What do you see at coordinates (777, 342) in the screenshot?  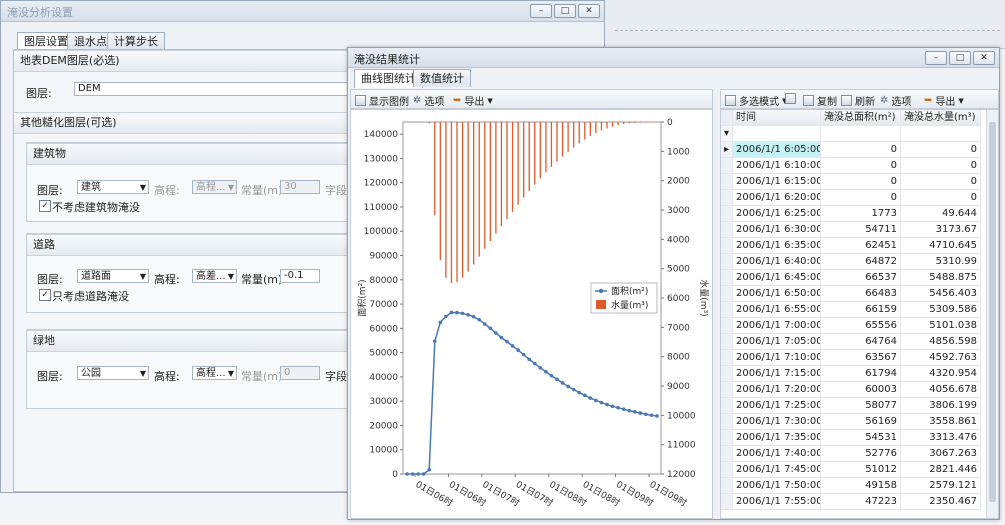 I see `table-cell: 2006/1/1 7:05:00` at bounding box center [777, 342].